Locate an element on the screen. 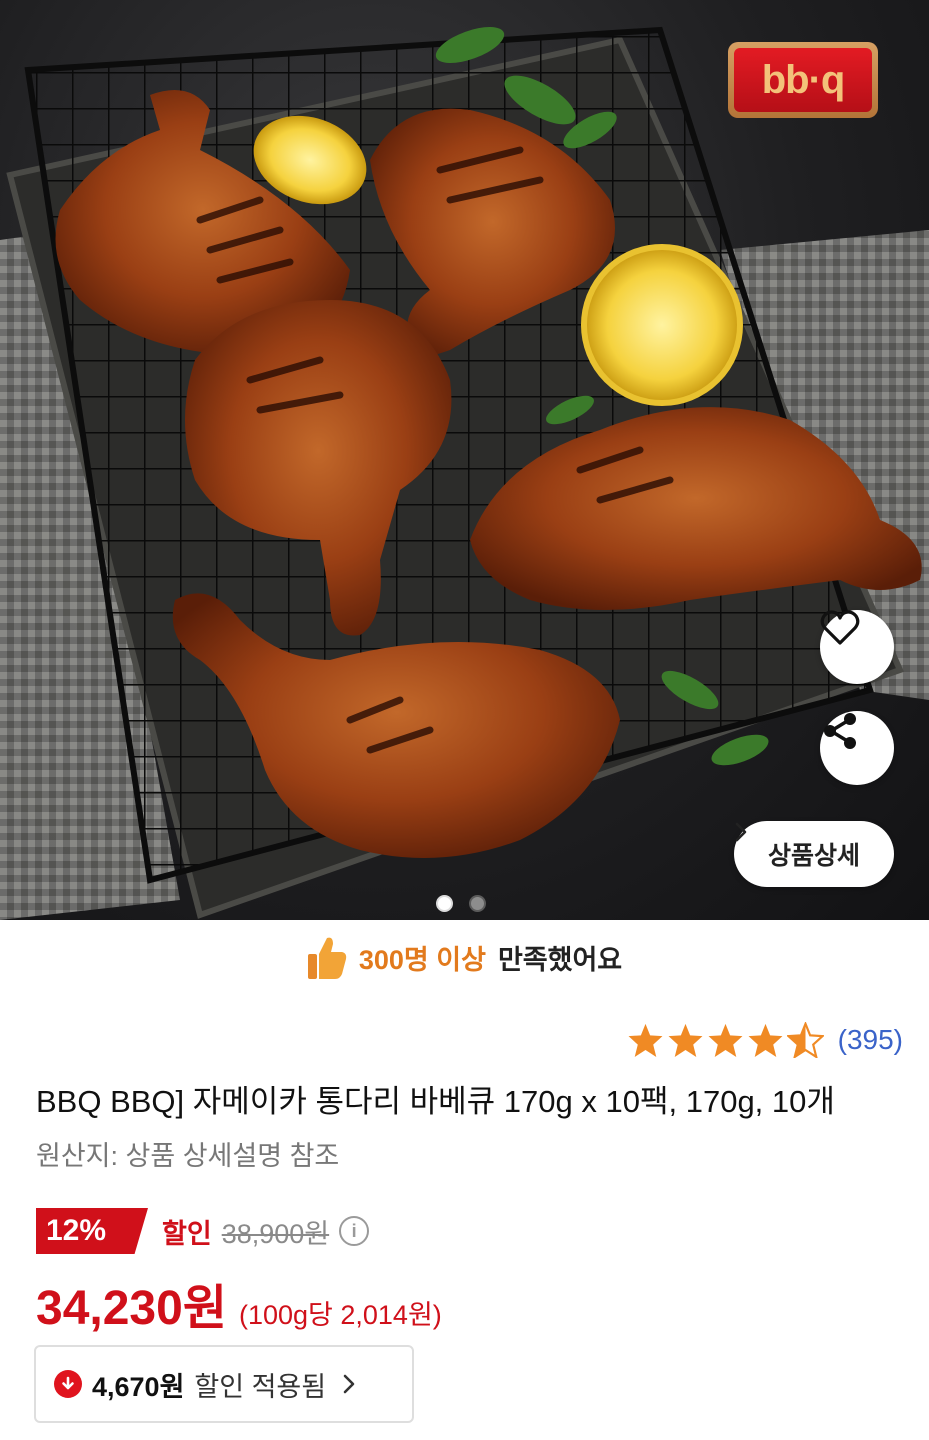 The height and width of the screenshot is (1440, 929). unit-price: (100g당 2,014원) is located at coordinates (340, 1315).